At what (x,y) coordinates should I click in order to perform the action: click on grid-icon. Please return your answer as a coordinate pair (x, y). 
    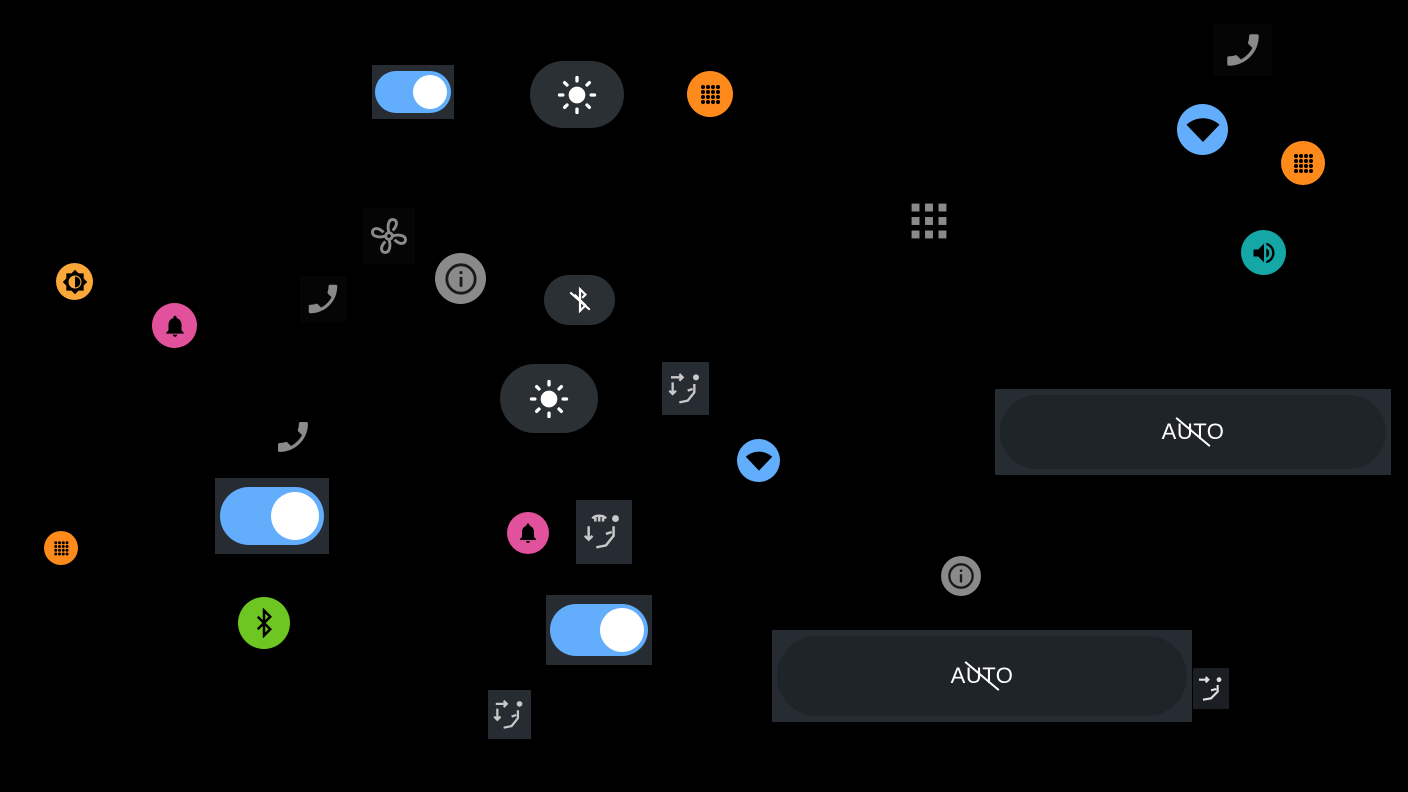
    Looking at the image, I should click on (929, 221).